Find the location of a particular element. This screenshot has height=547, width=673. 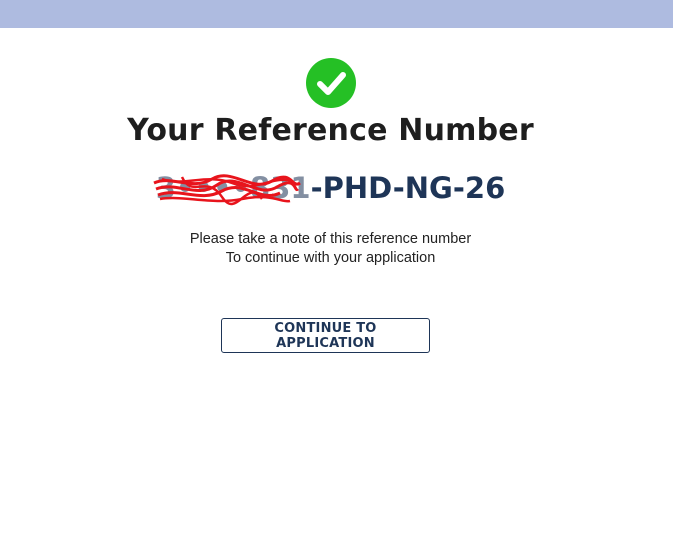

reference-number: 3••••831 -PHD-NG-26 is located at coordinates (330, 188).